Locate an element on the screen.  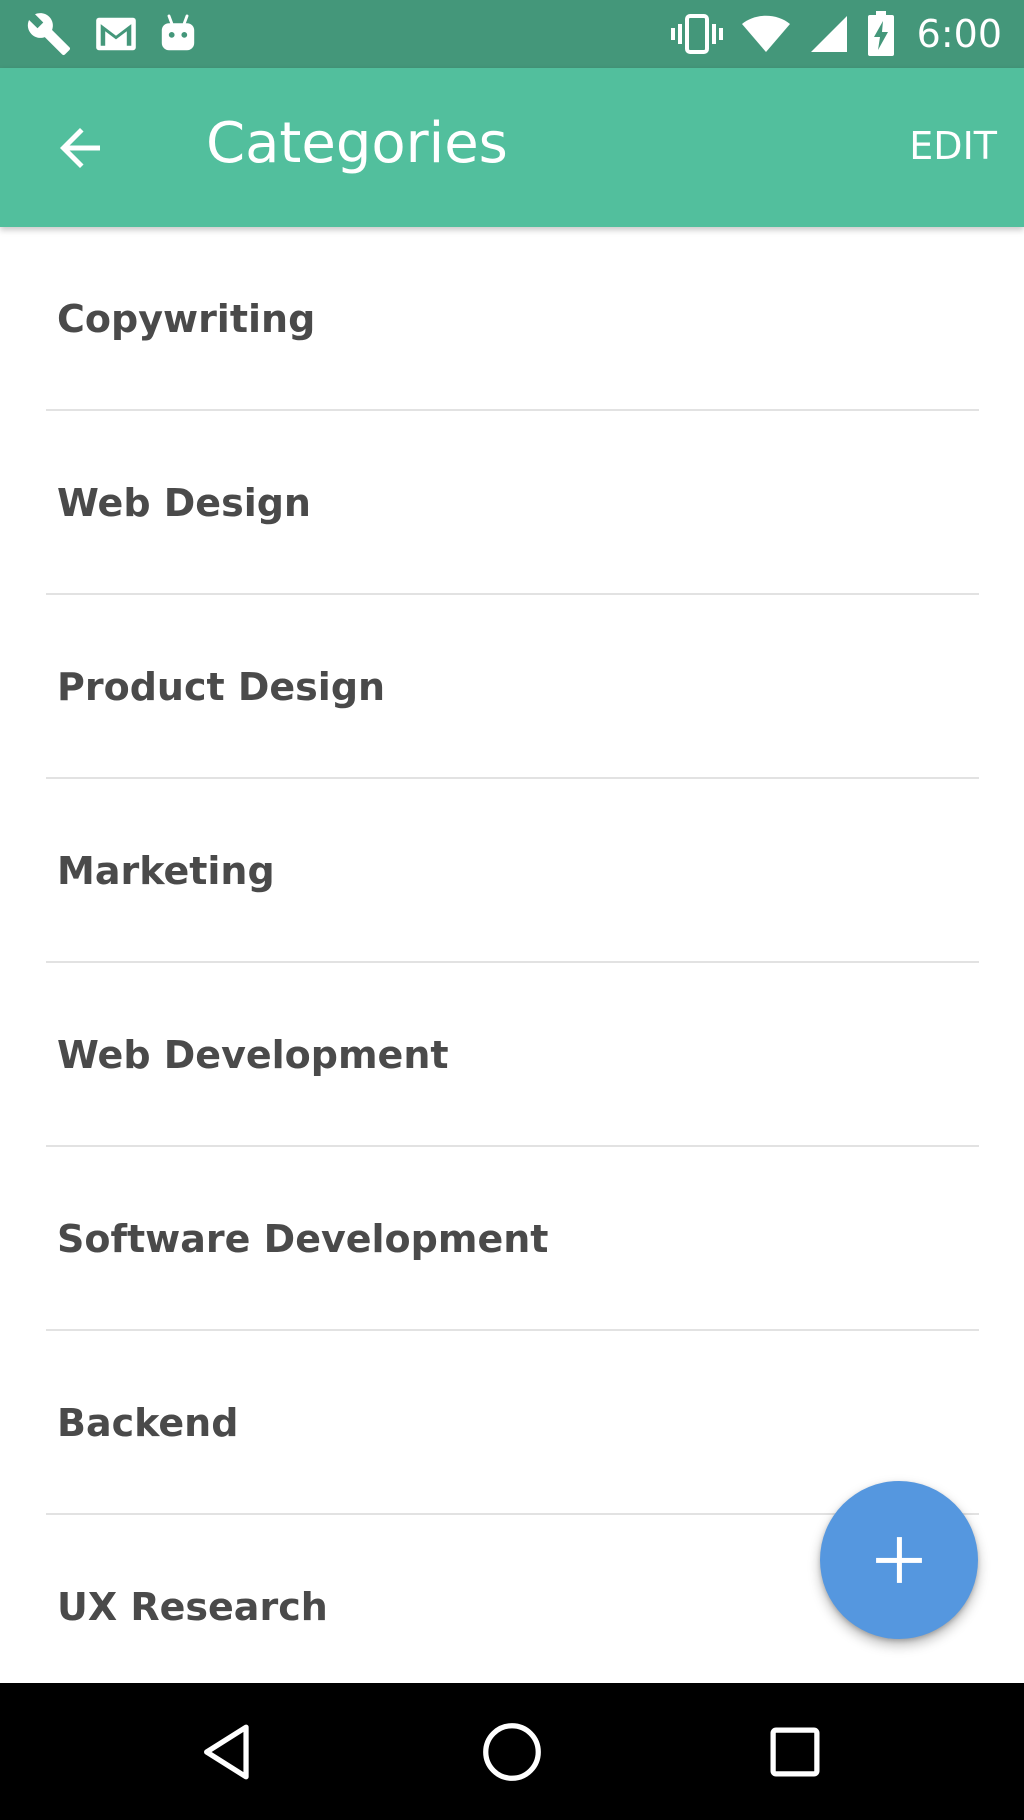
vibrate-icon is located at coordinates (696, 34).